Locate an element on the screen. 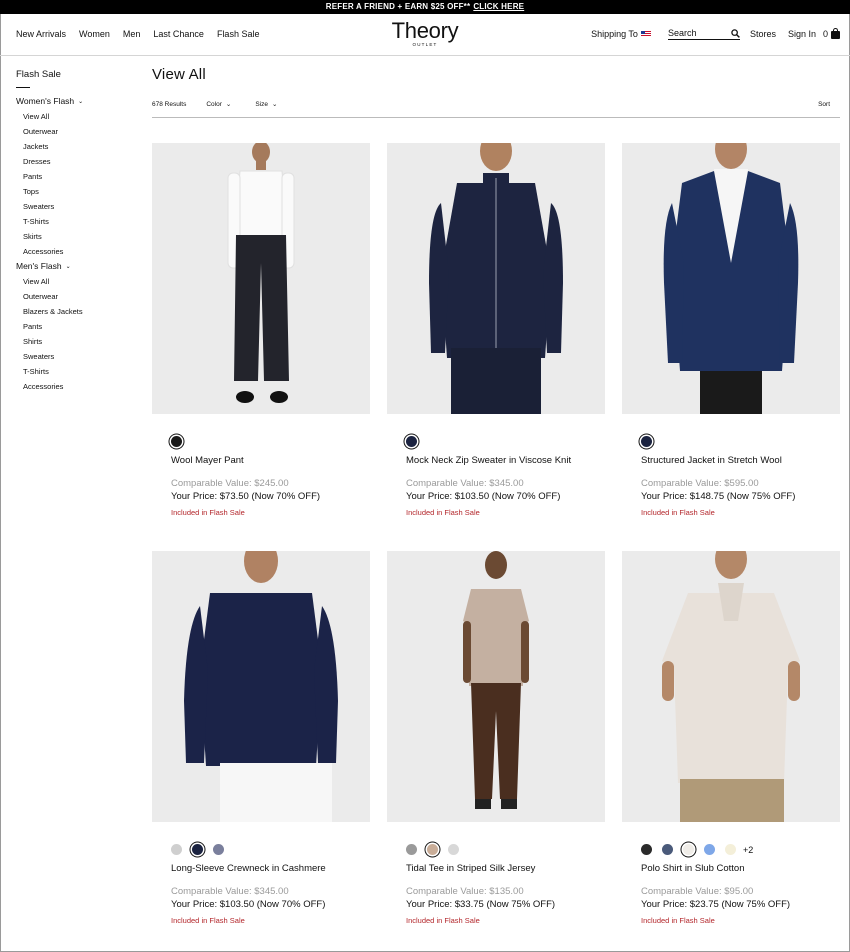 The height and width of the screenshot is (952, 850). sidebar-item-mens-outerwear: Outerwear is located at coordinates (76, 296).